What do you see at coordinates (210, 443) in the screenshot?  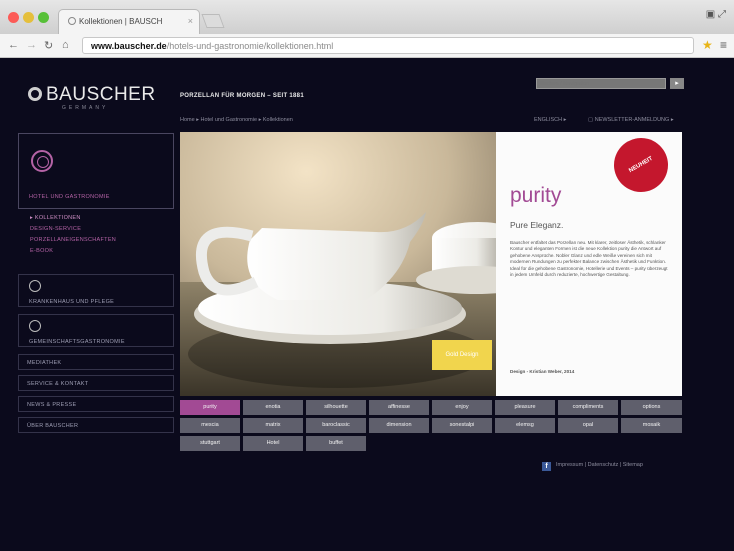 I see `collection-stuttgart: stuttgart` at bounding box center [210, 443].